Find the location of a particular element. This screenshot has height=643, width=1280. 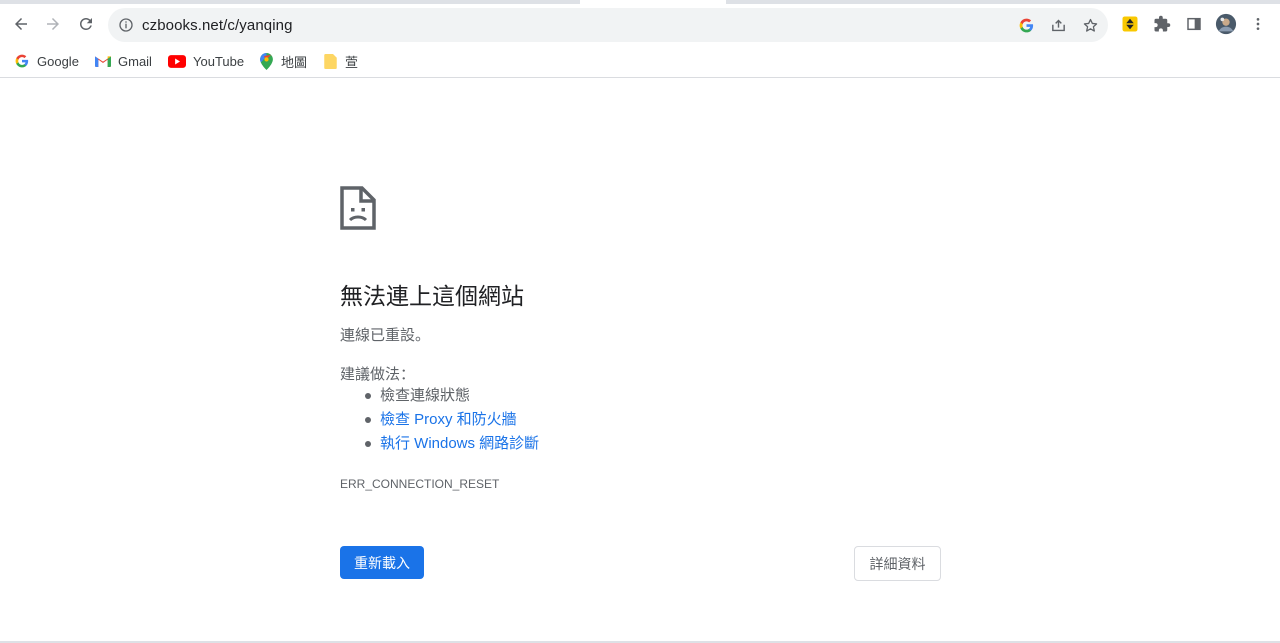

extension-yellow-icon is located at coordinates (1130, 24).